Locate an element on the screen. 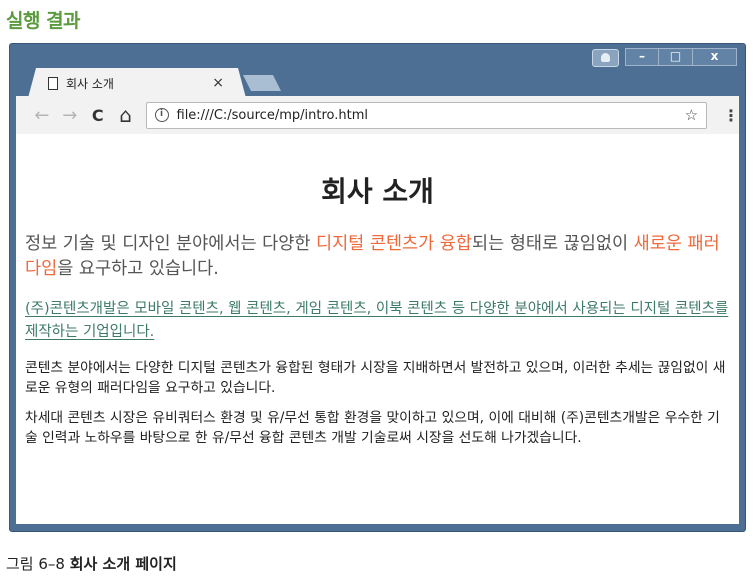 The image size is (753, 580). reload-icon: C is located at coordinates (98, 115).